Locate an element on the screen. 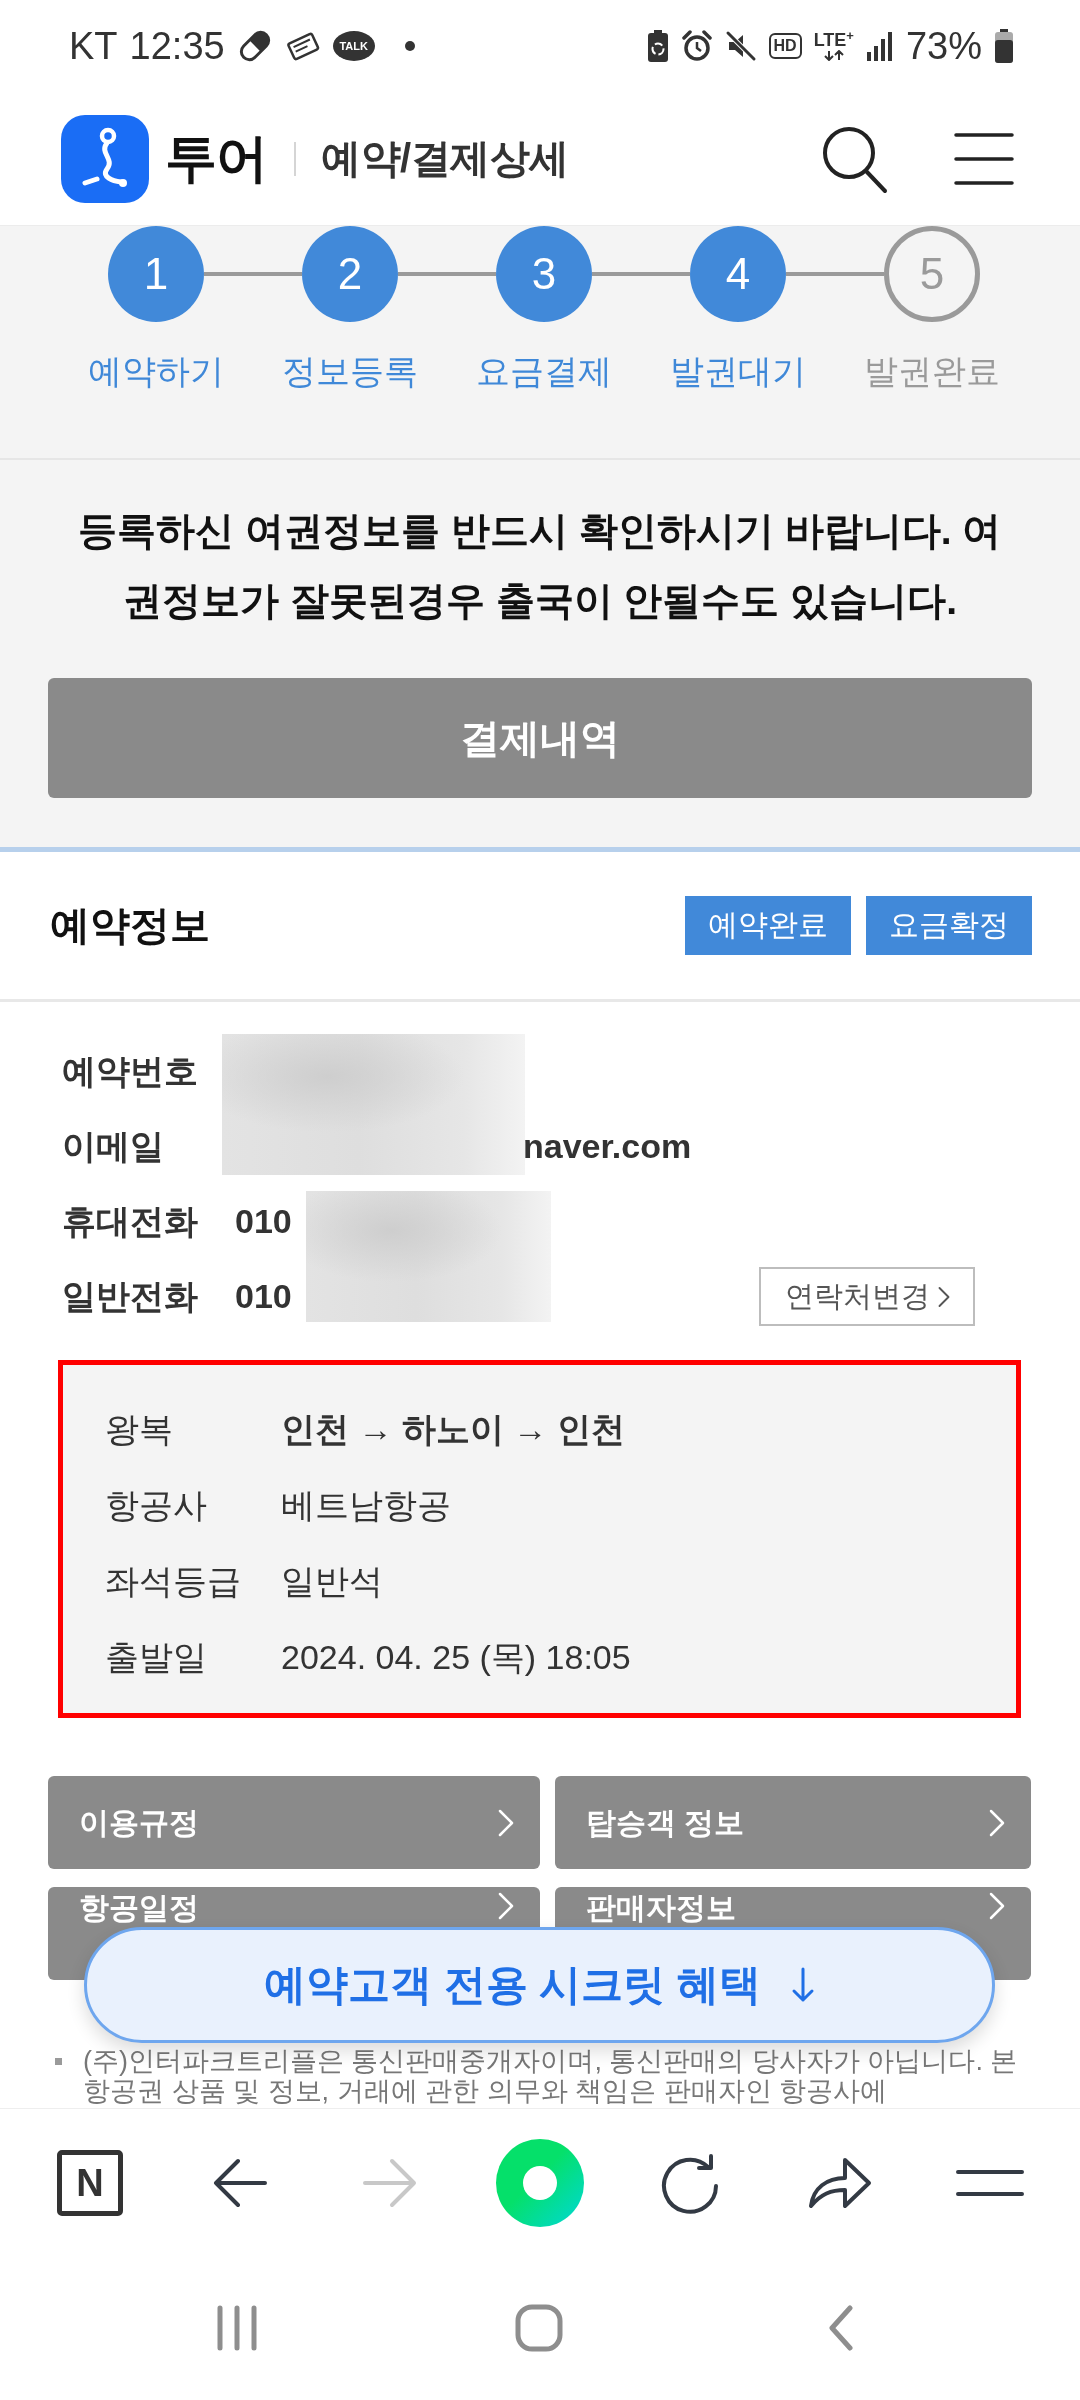 This screenshot has width=1080, height=2400. flight-value: 일반석 is located at coordinates (332, 1581).